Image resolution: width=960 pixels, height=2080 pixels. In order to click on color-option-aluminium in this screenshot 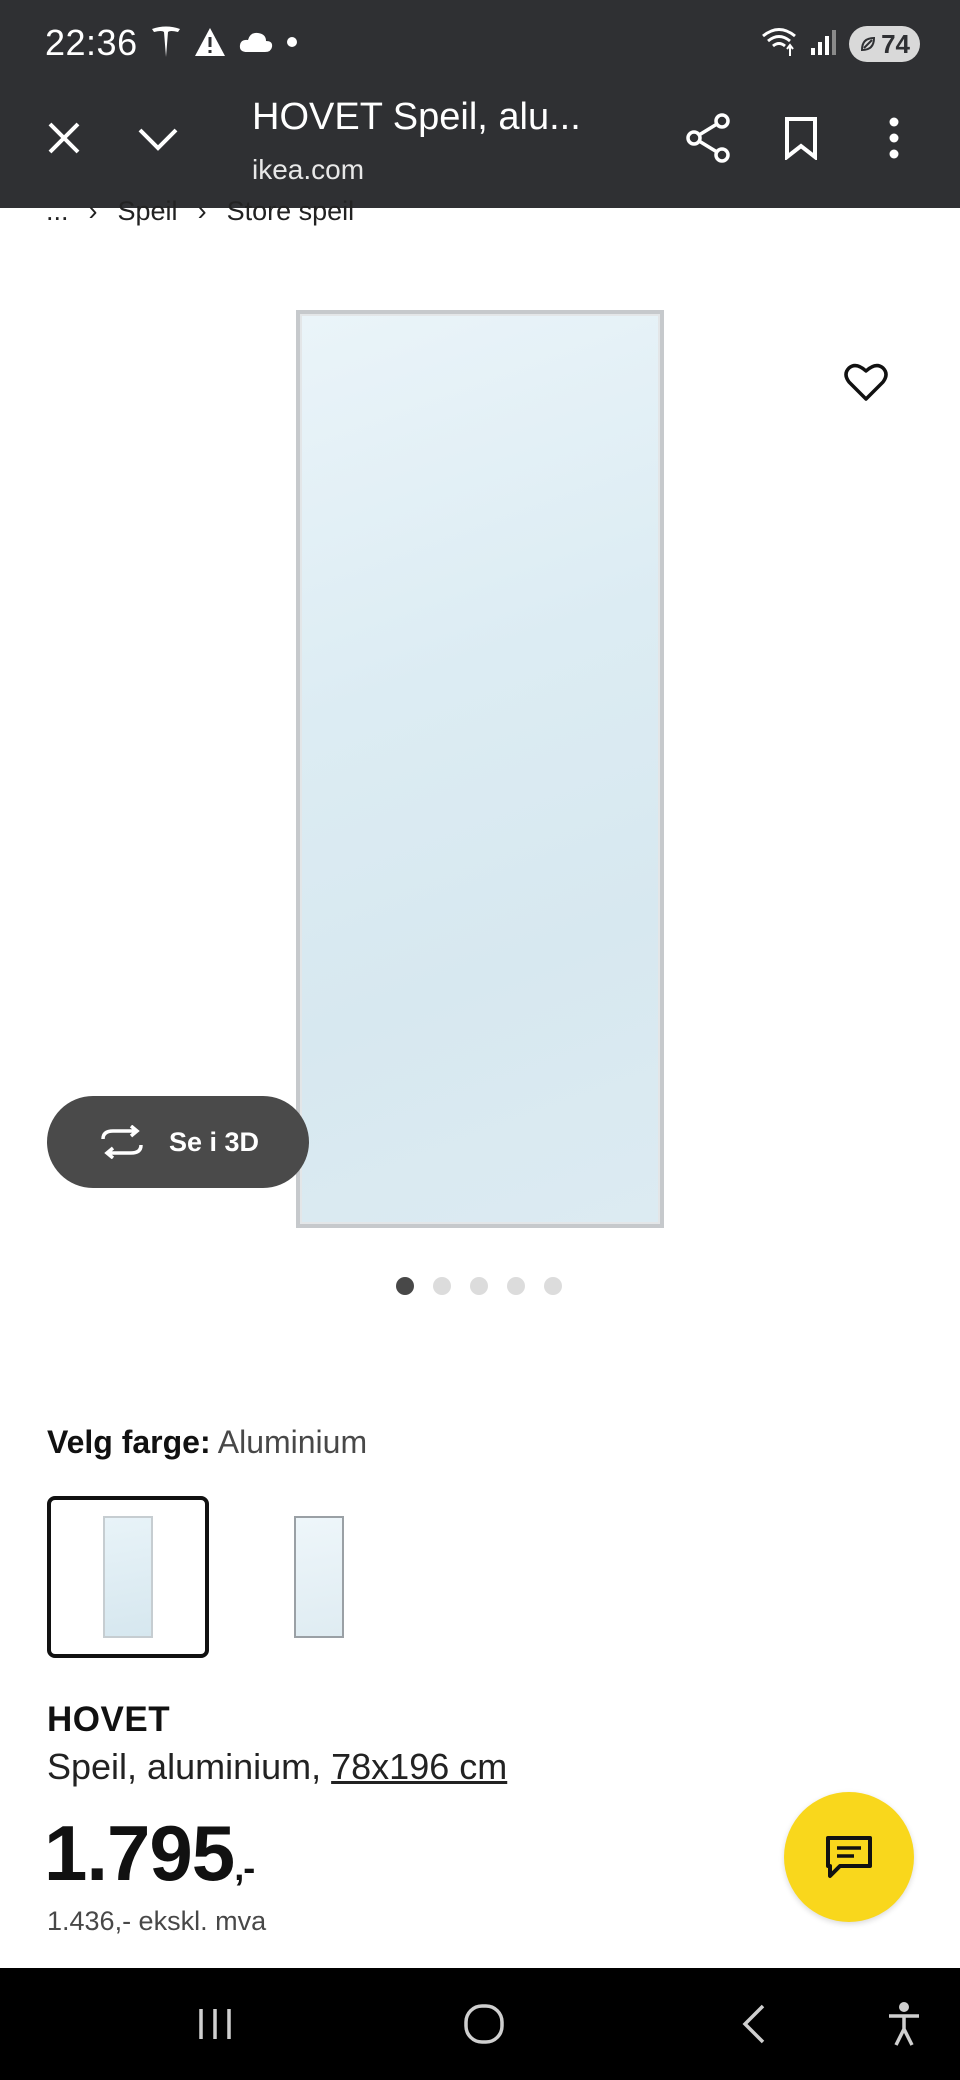, I will do `click(128, 1577)`.